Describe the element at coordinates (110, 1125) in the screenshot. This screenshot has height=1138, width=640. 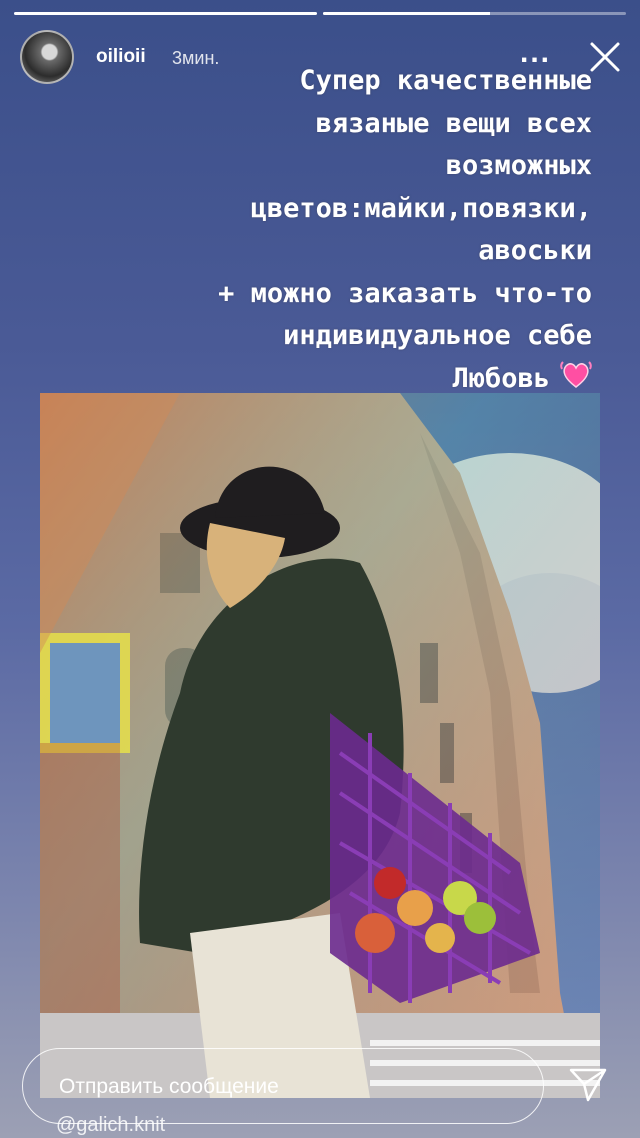
I see `mention-tag: @galich.knit` at that location.